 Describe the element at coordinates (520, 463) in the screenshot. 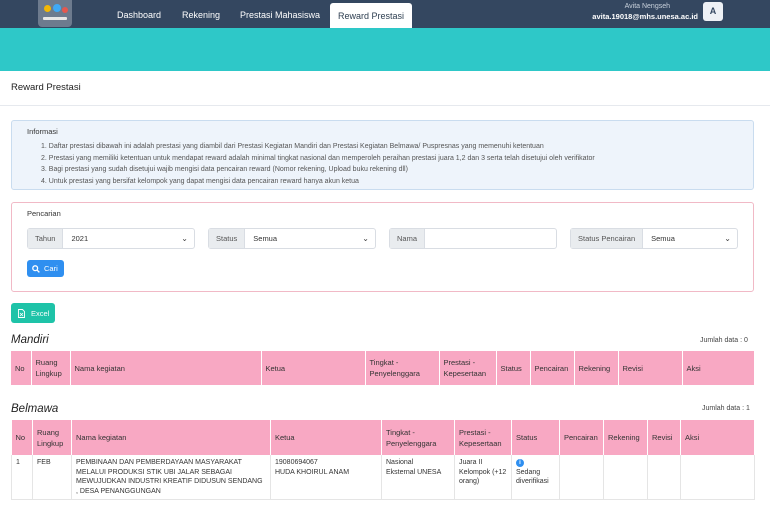

I see `info-icon: i` at that location.